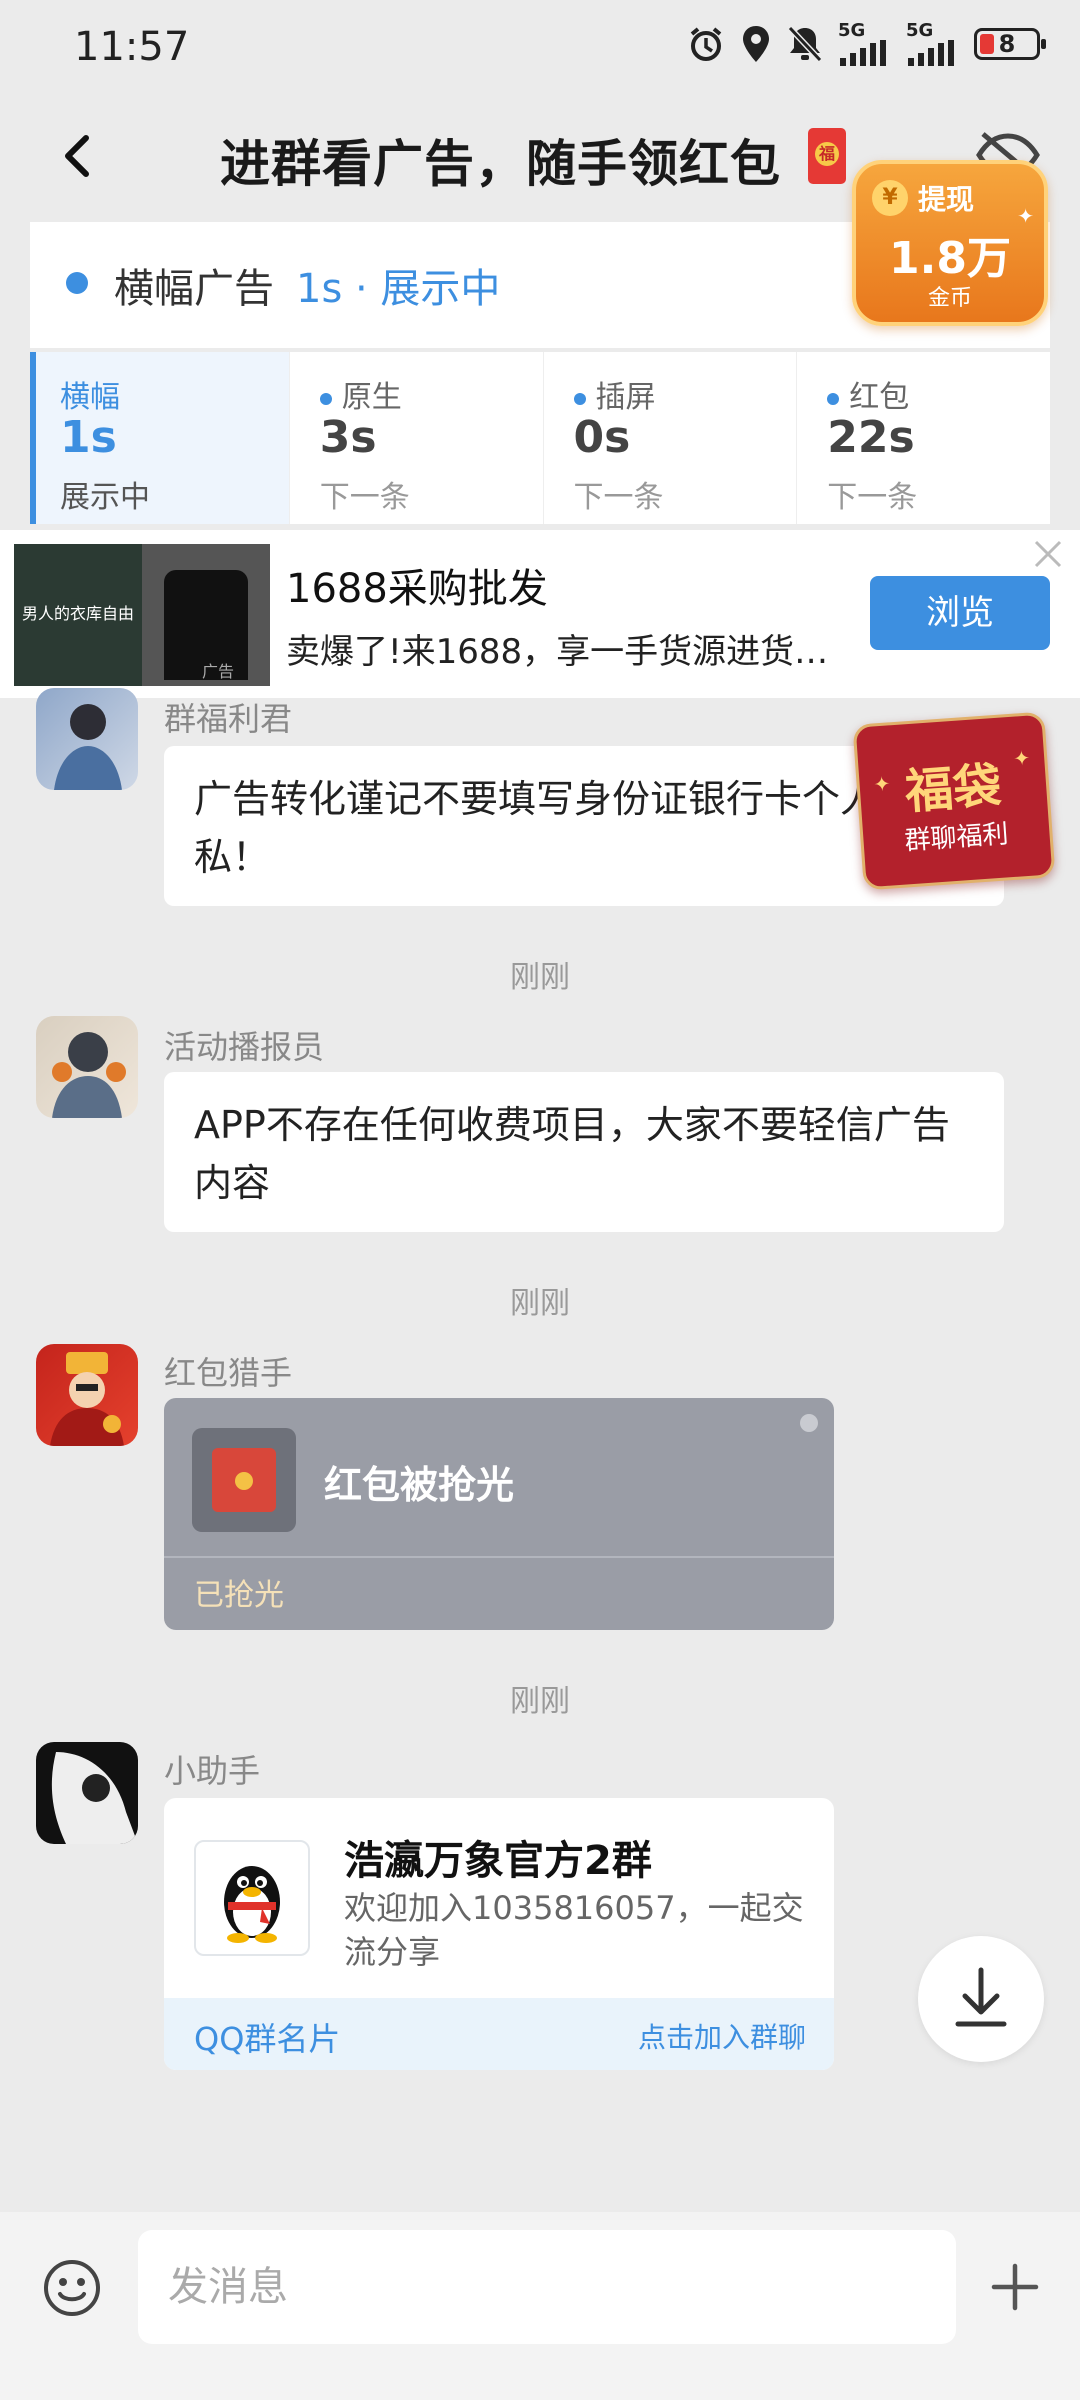 This screenshot has height=2400, width=1080. What do you see at coordinates (252, 1898) in the screenshot?
I see `qq-penguin-icon` at bounding box center [252, 1898].